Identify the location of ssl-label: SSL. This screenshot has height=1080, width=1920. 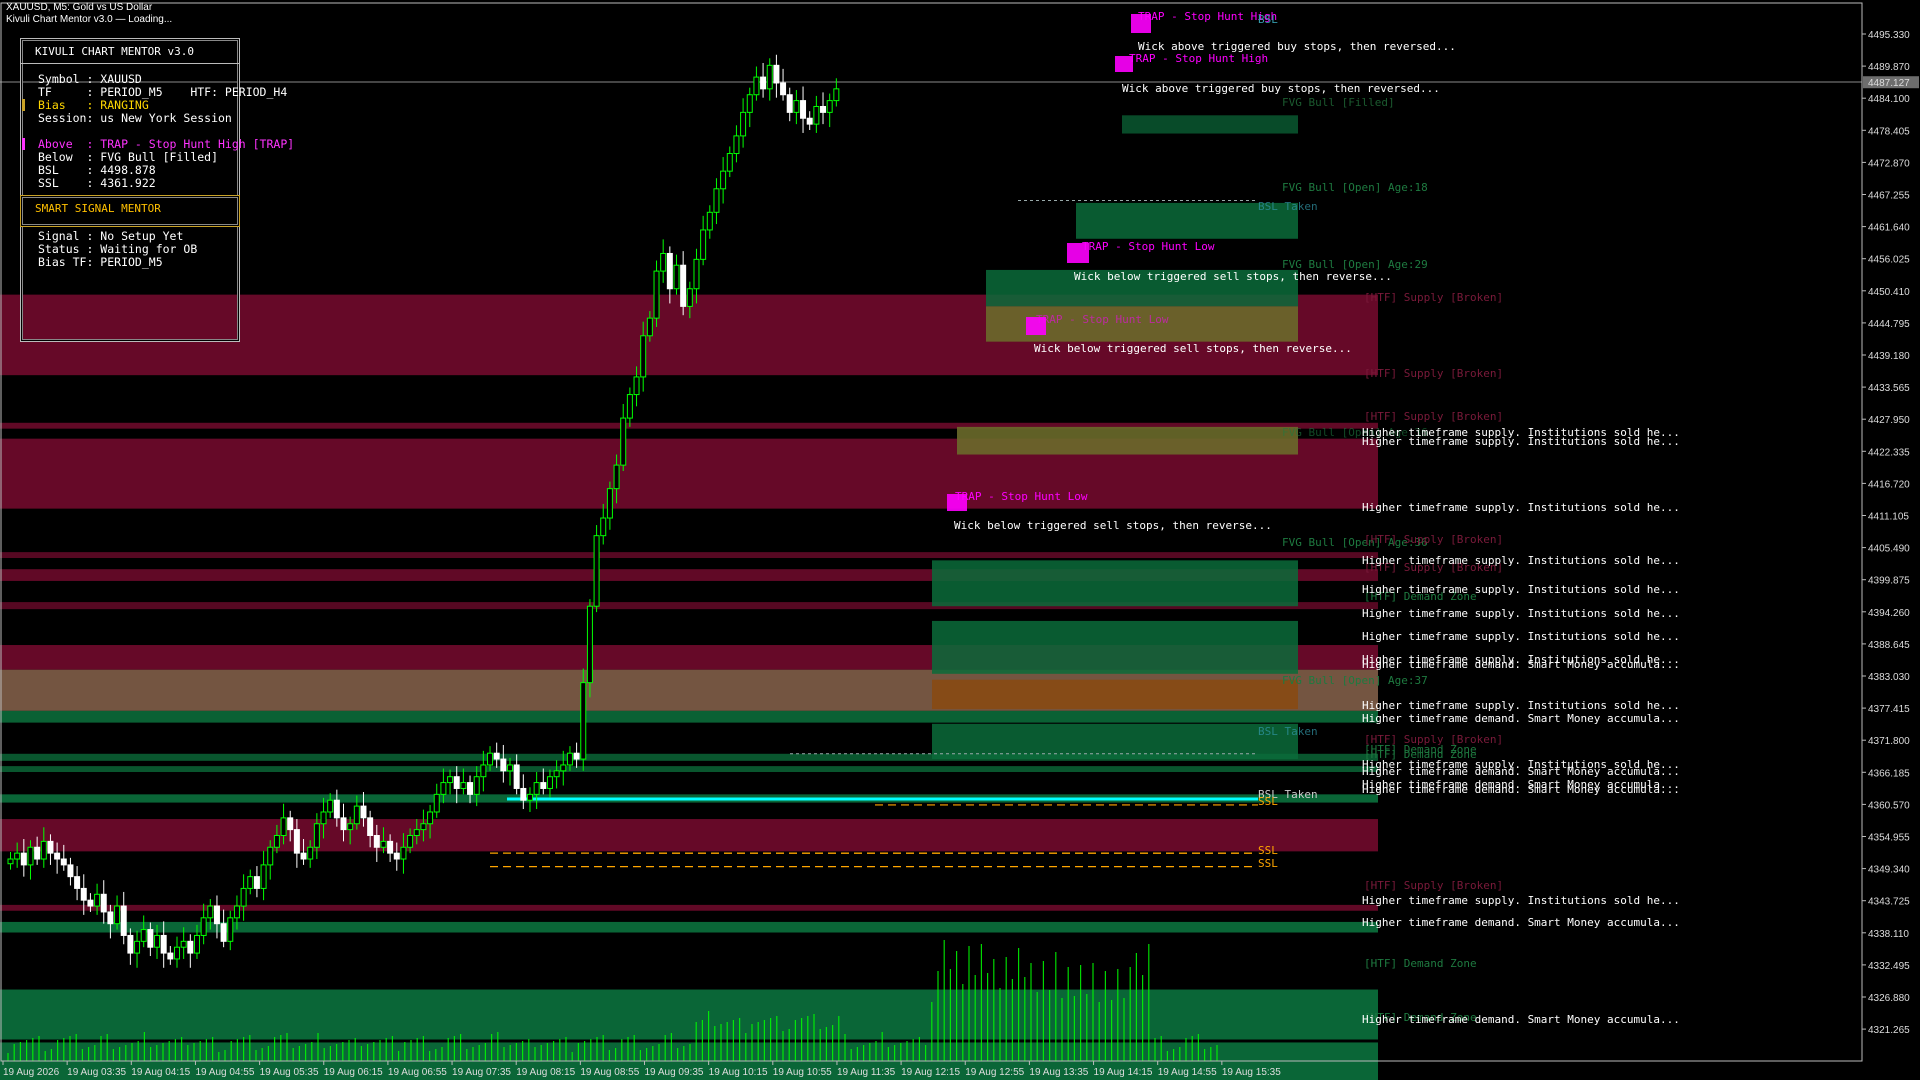
(1268, 850).